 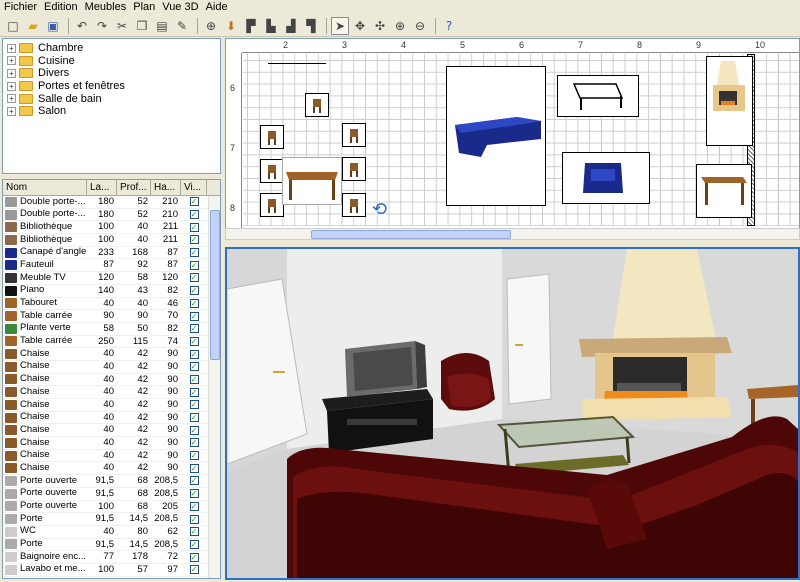 I want to click on plan-tool-icon: ▜, so click(x=311, y=26).